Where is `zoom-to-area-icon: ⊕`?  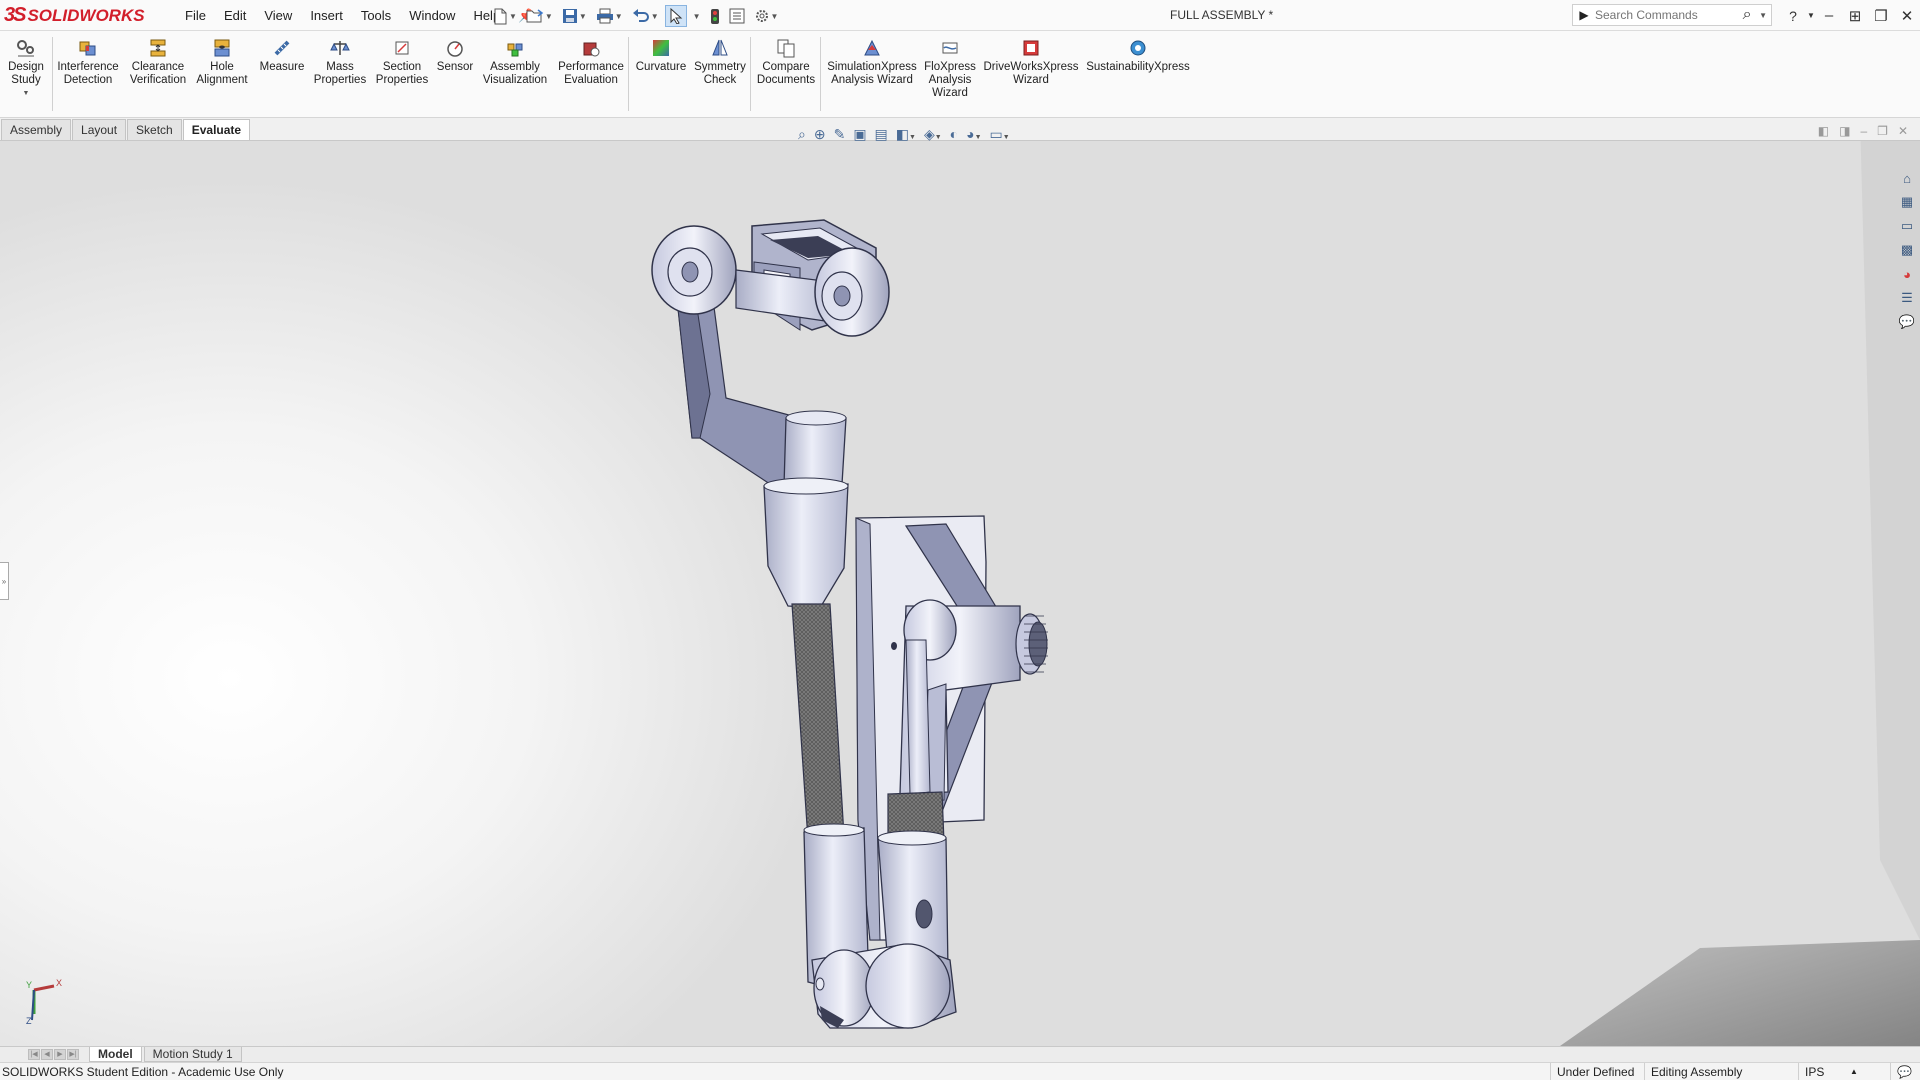
zoom-to-area-icon: ⊕ is located at coordinates (820, 134).